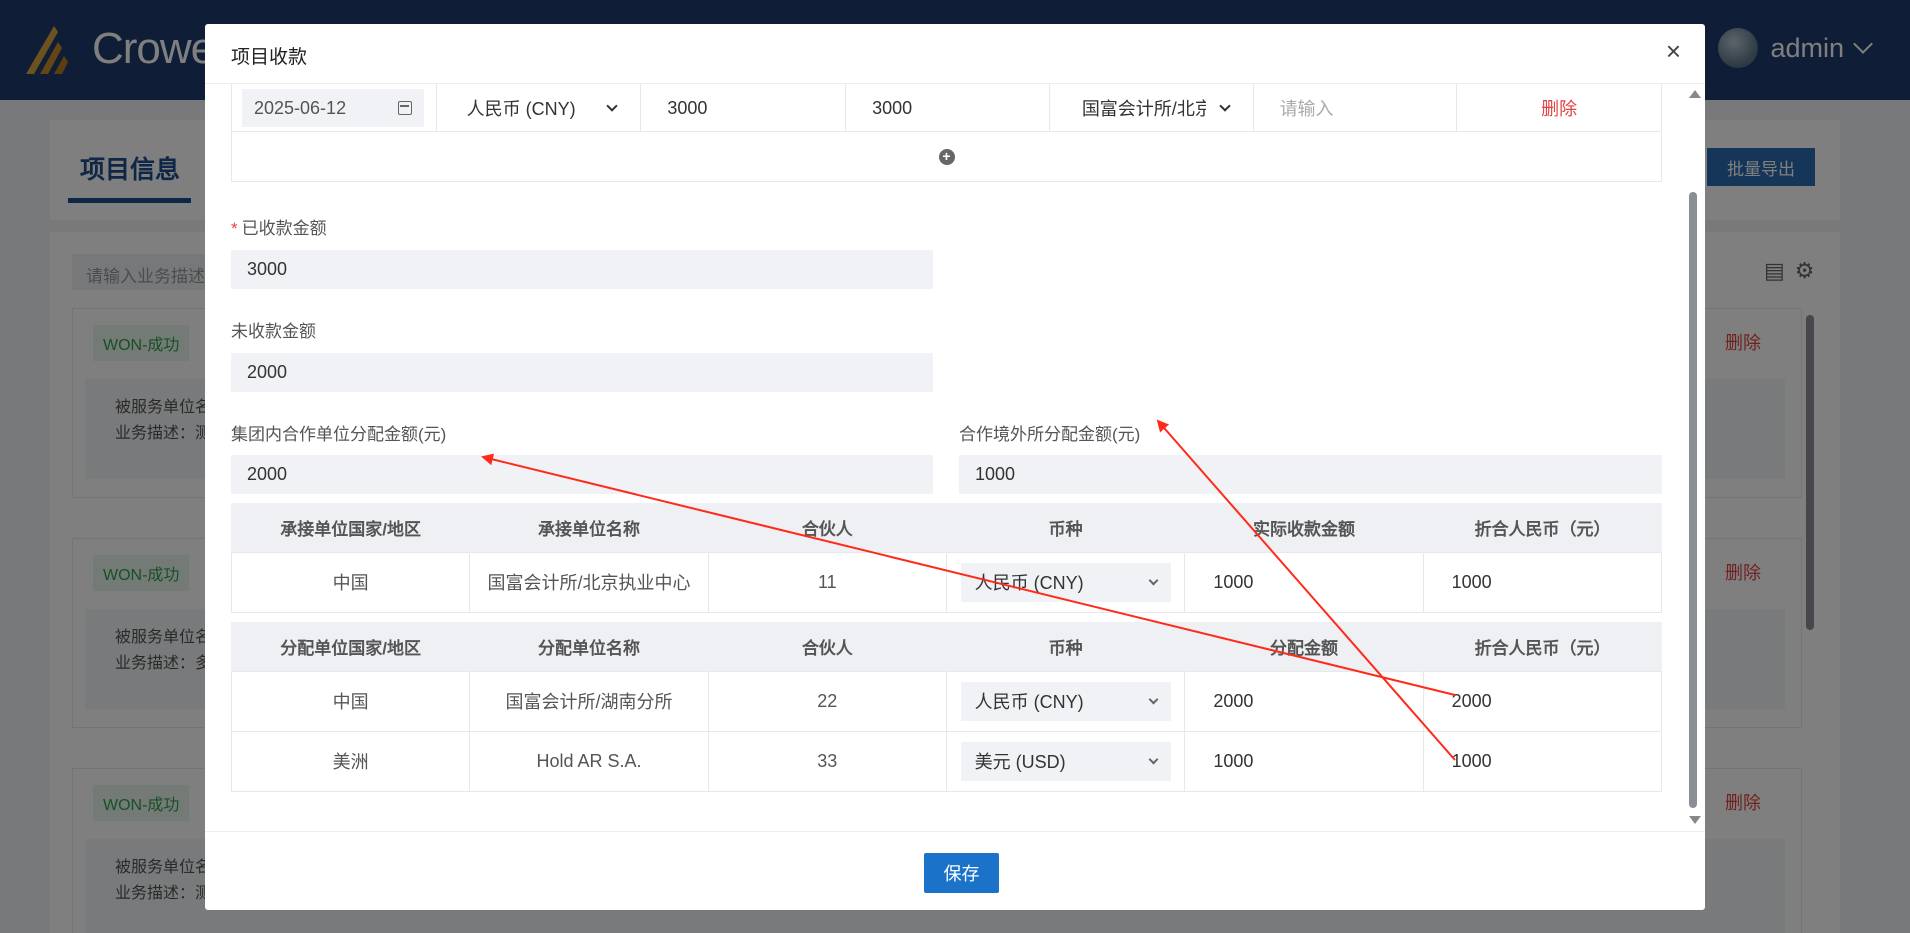 The height and width of the screenshot is (933, 1910). What do you see at coordinates (1559, 108) in the screenshot?
I see `delete-installment-link: 删除` at bounding box center [1559, 108].